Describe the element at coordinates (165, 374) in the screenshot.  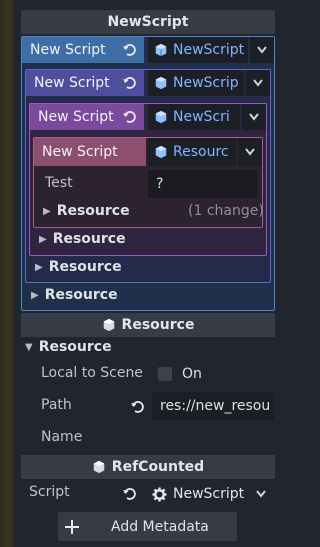
I see `checkbox-icon` at that location.